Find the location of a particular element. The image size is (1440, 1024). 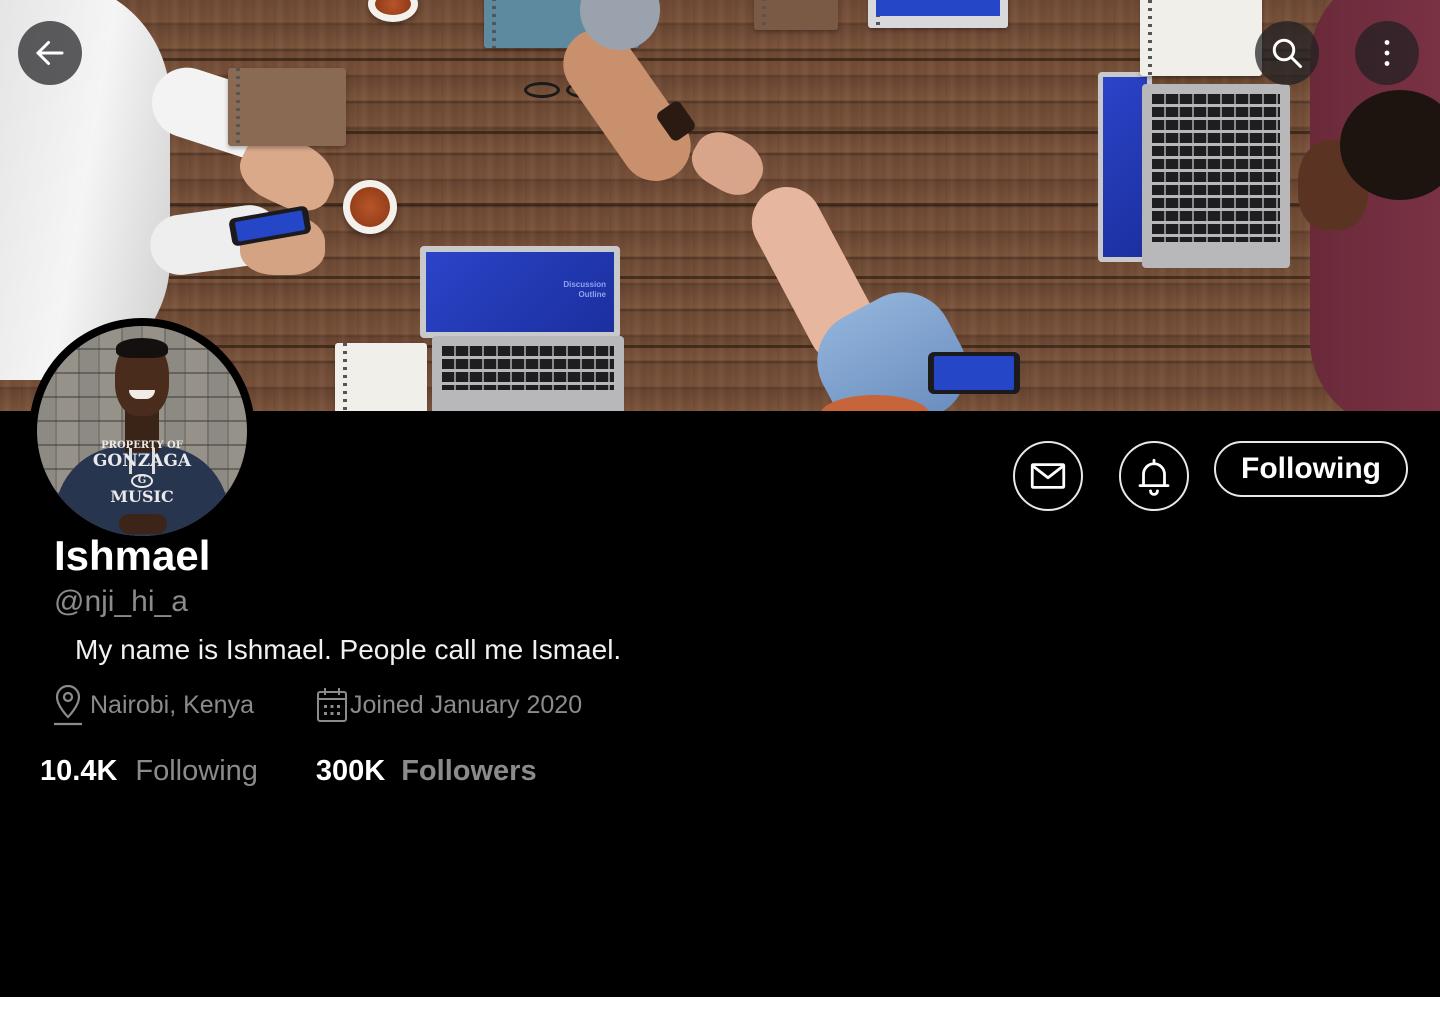

message-button is located at coordinates (1048, 476).